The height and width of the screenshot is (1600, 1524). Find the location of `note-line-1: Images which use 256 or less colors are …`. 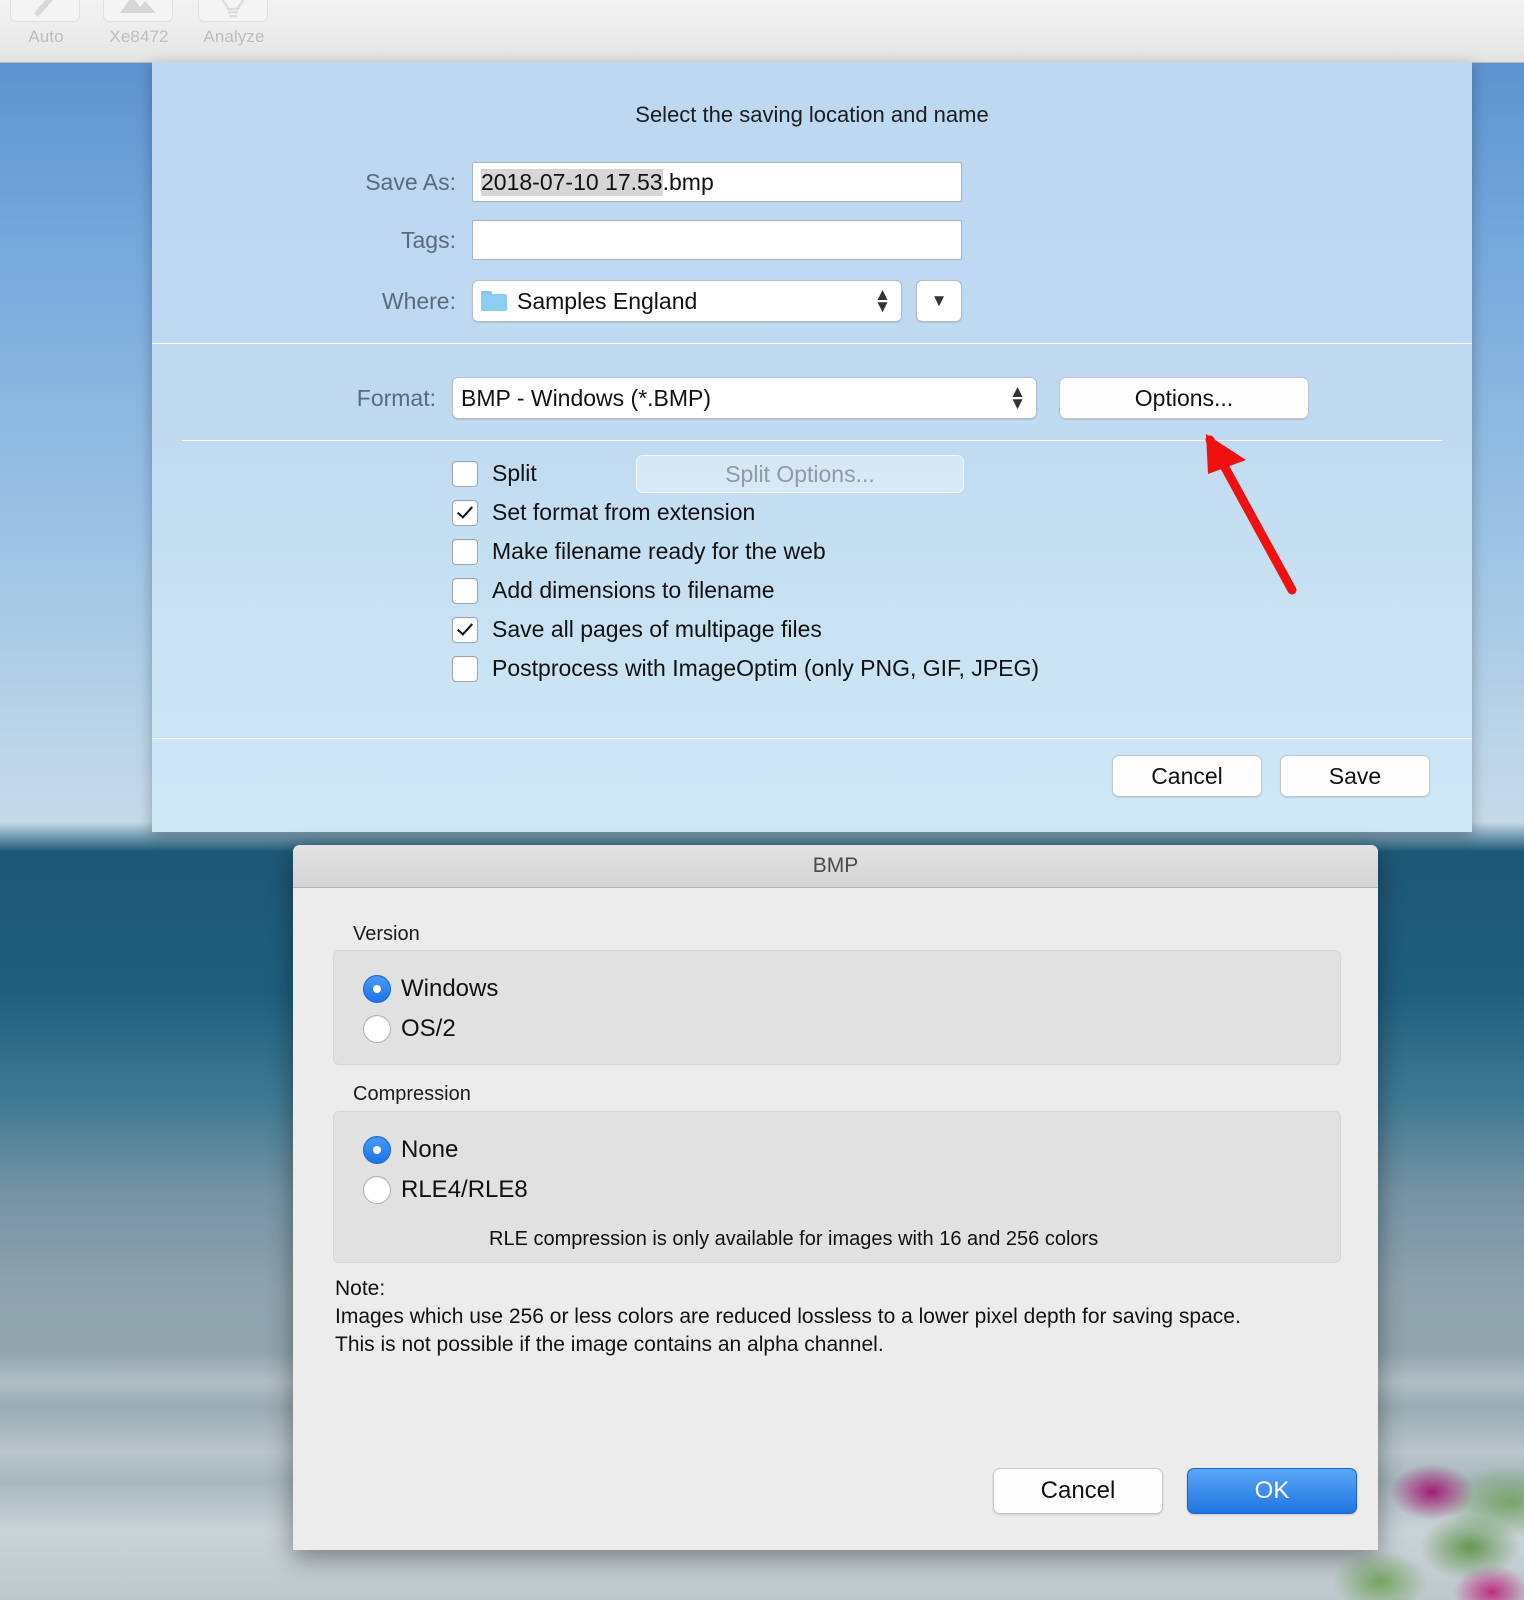

note-line-1: Images which use 256 or less colors are … is located at coordinates (788, 1316).